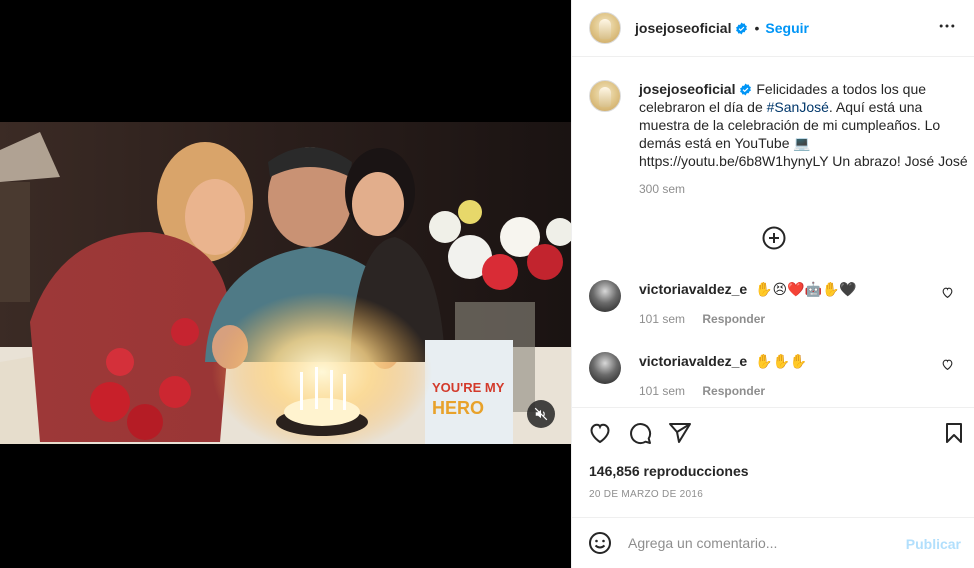  What do you see at coordinates (787, 28) in the screenshot?
I see `follow-button: Seguir` at bounding box center [787, 28].